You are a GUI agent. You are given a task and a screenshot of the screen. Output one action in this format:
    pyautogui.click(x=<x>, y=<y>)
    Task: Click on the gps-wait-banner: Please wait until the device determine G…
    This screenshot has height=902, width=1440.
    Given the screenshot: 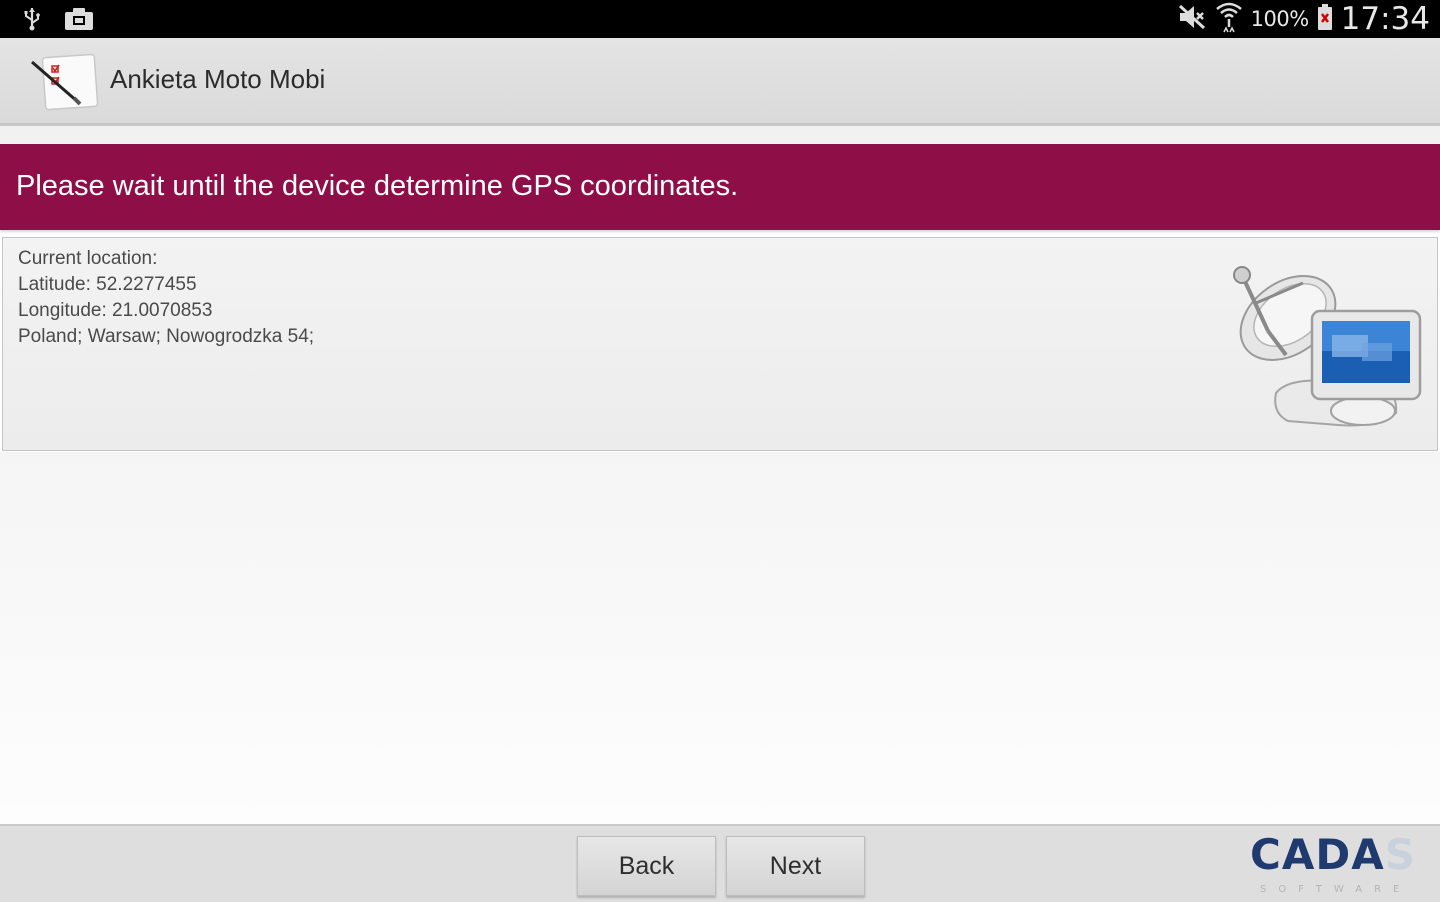 What is the action you would take?
    pyautogui.click(x=720, y=187)
    